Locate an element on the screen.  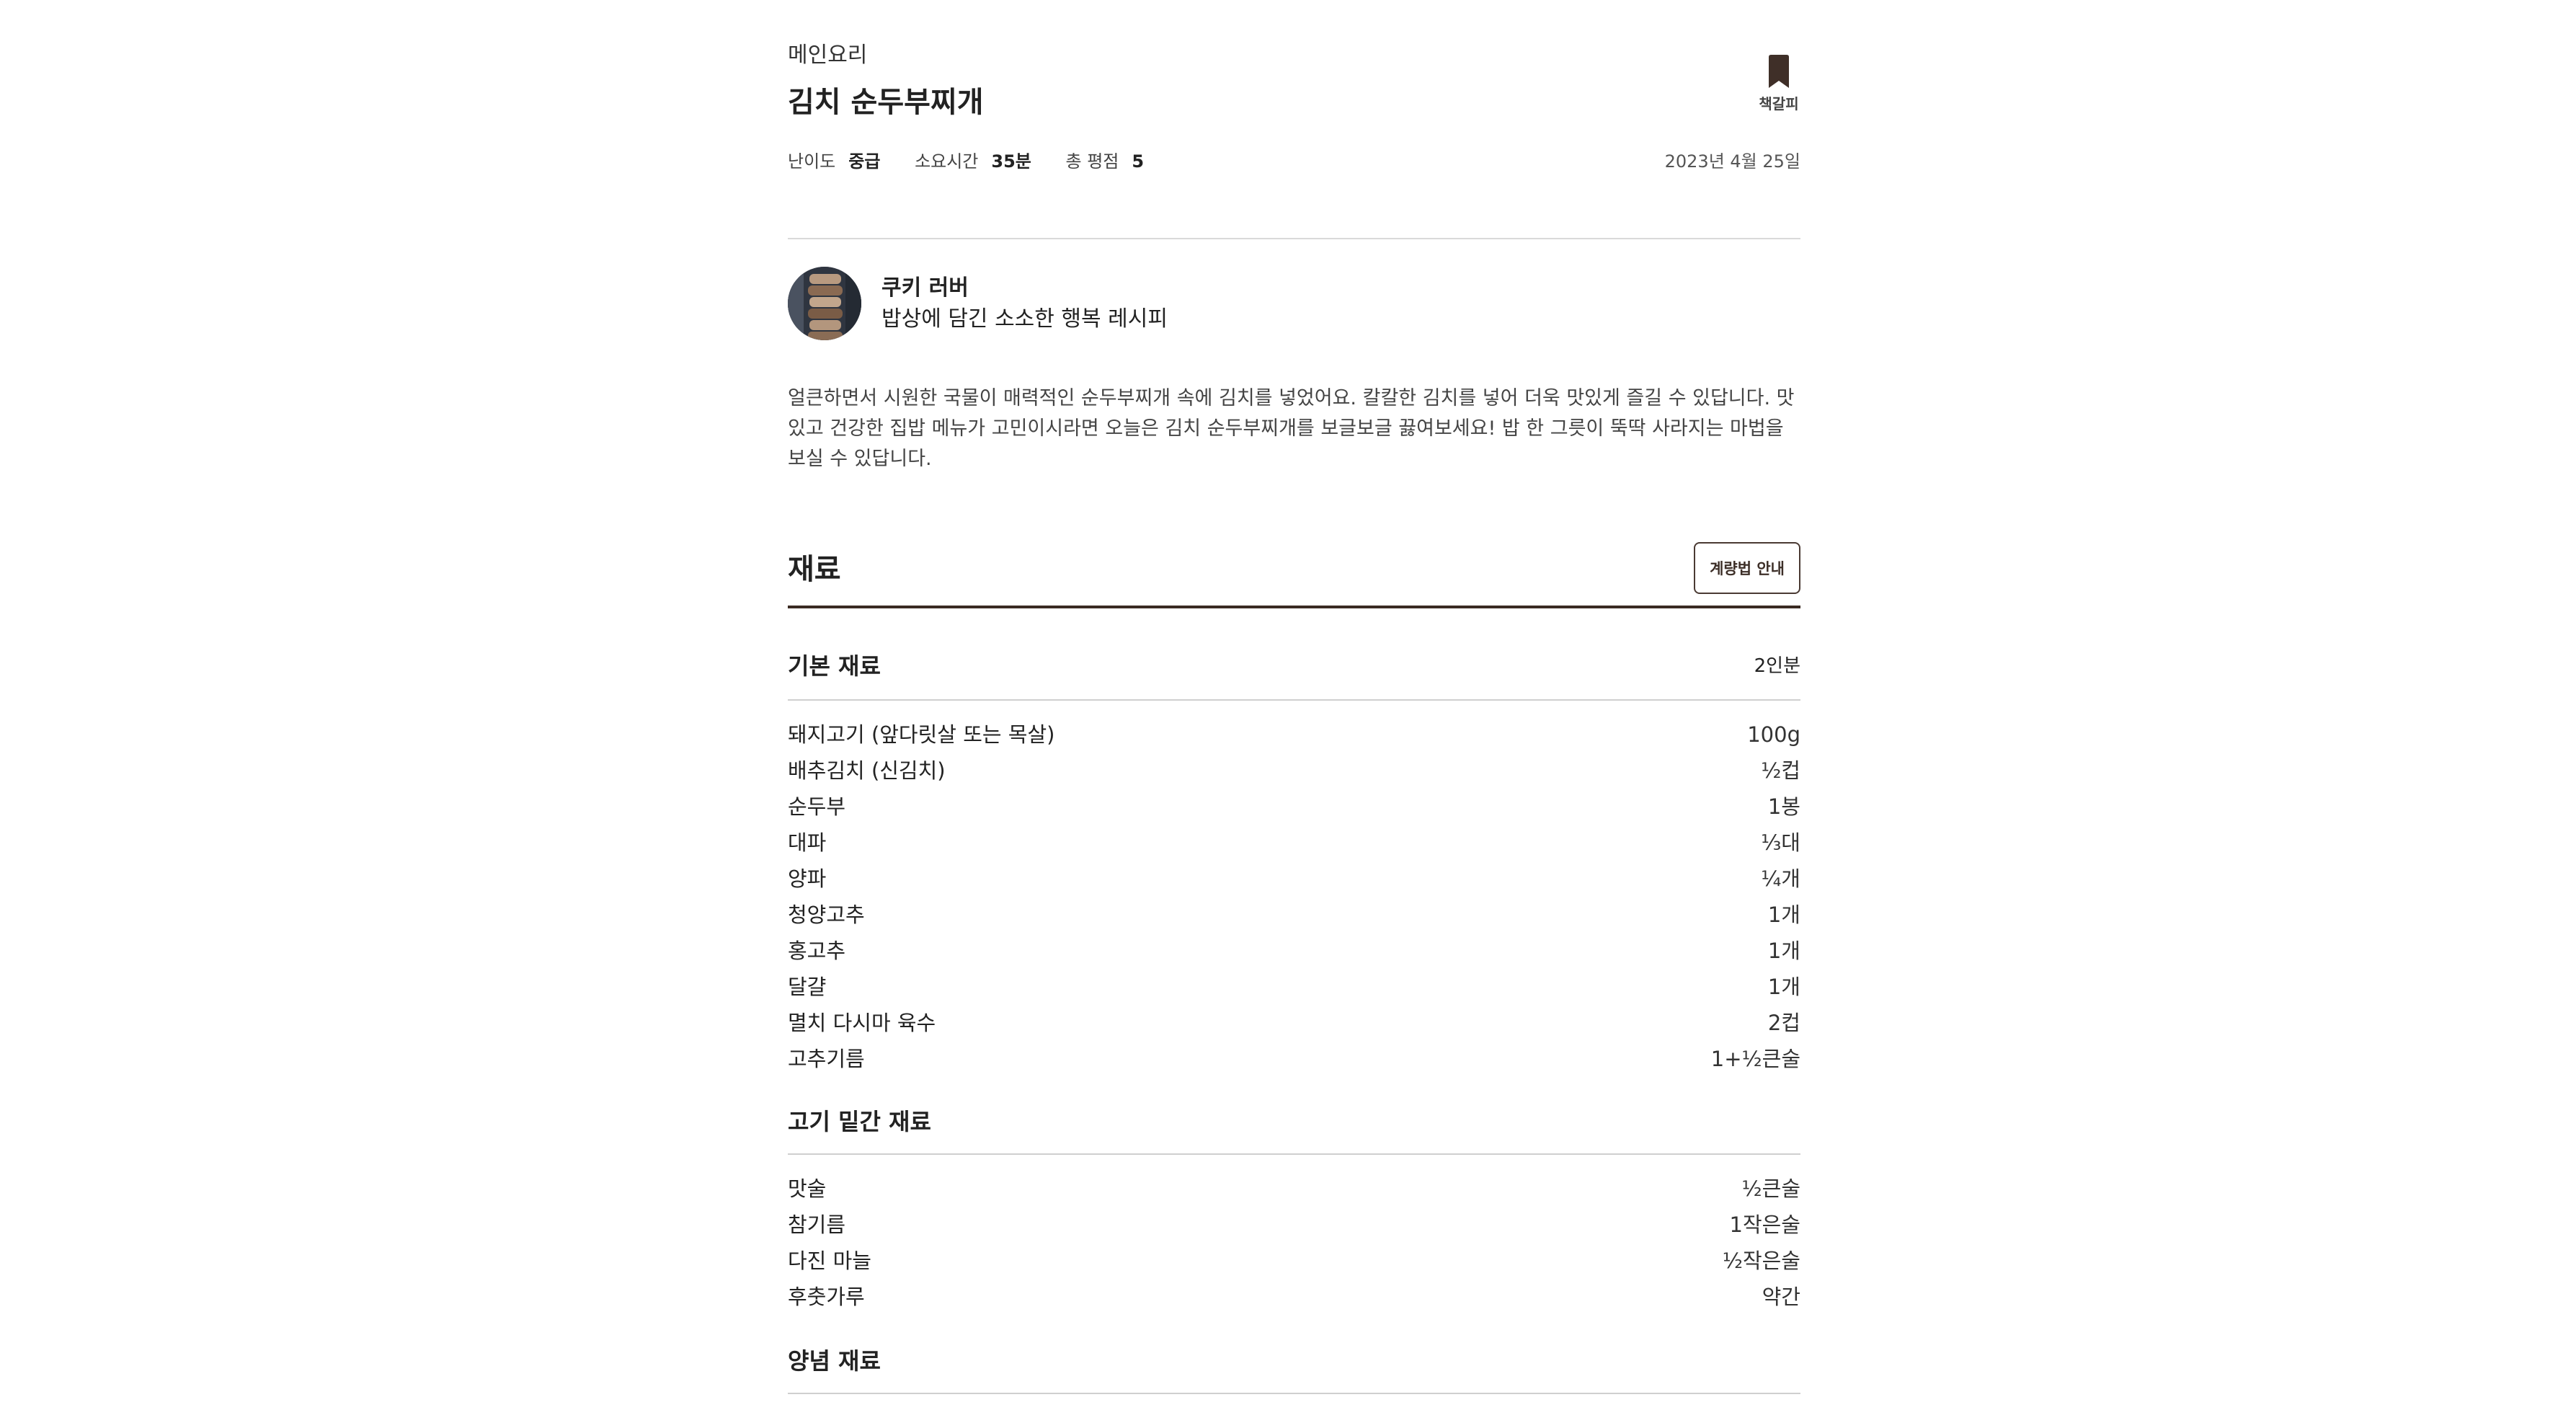
meta-difficulty: 난이도 중급 is located at coordinates (835, 161).